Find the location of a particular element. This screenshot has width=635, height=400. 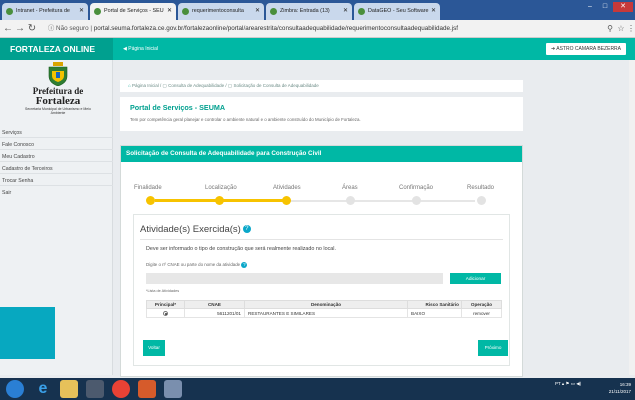

start-button-icon is located at coordinates (15, 389).